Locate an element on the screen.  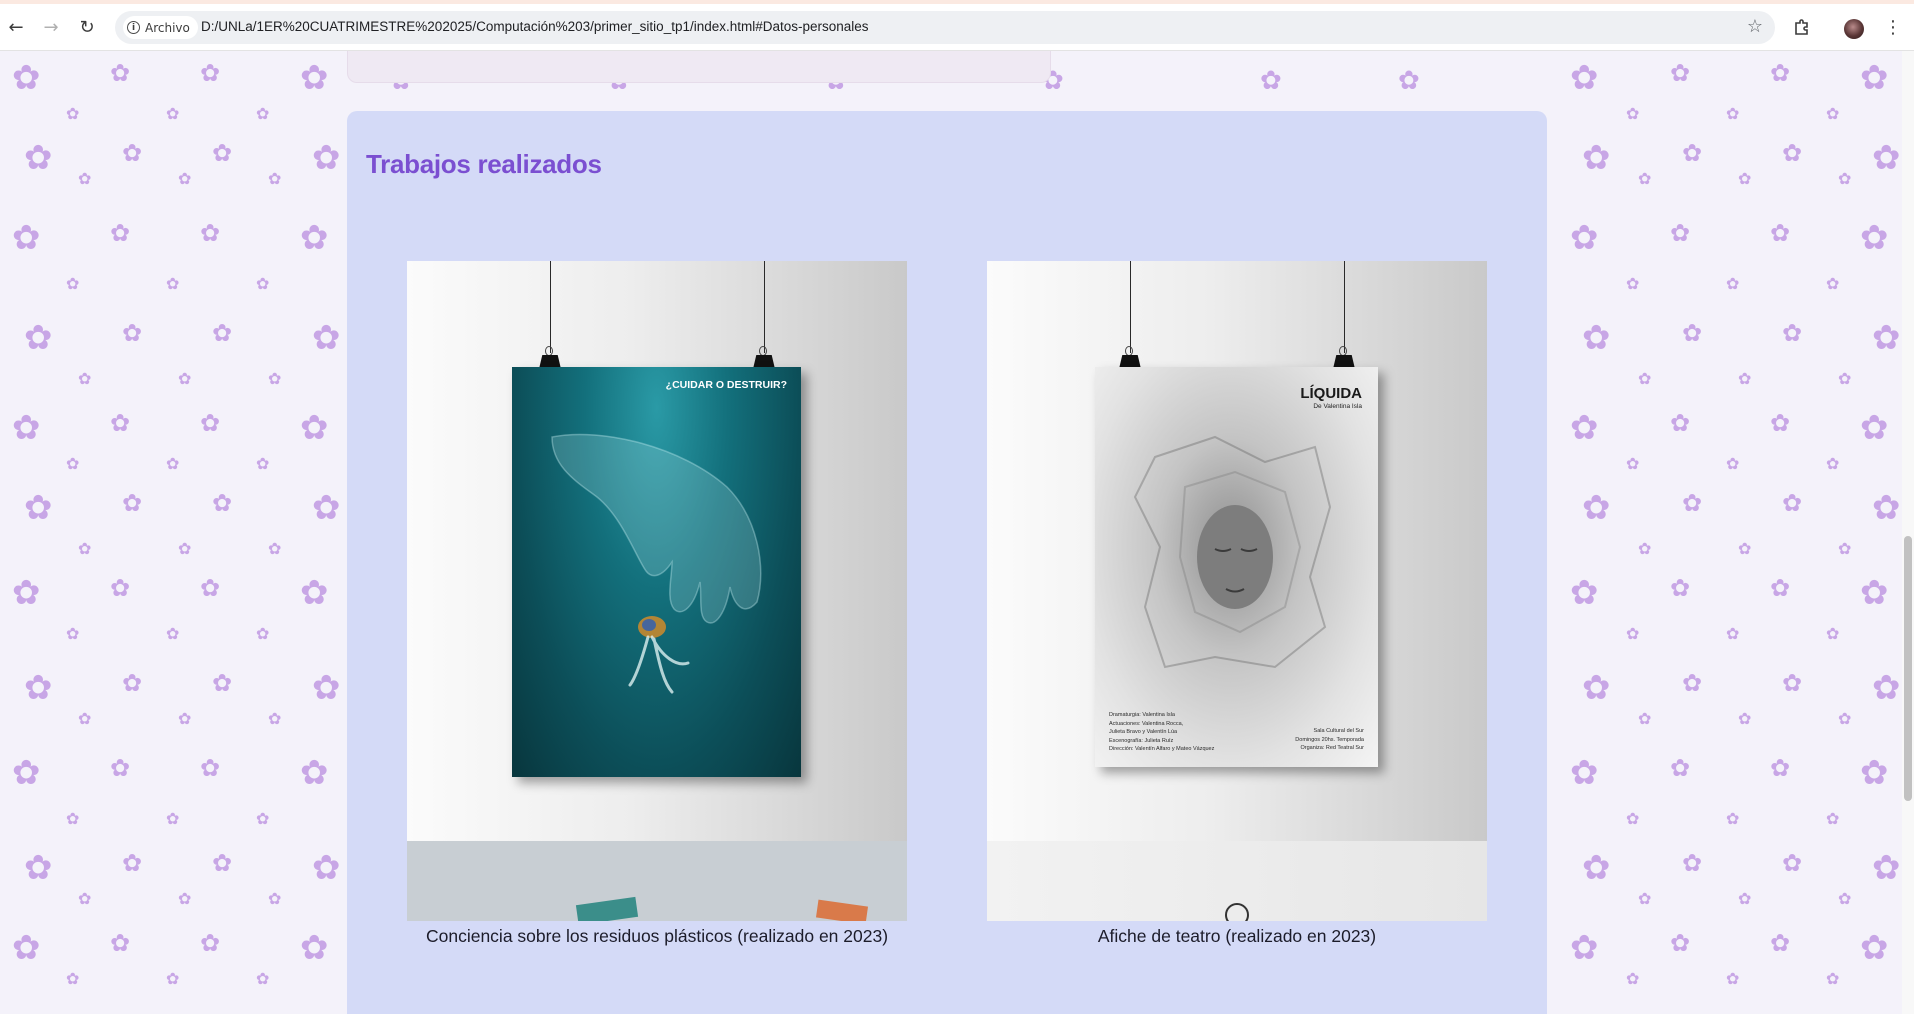
scrollbar-thumb is located at coordinates (1908, 668).